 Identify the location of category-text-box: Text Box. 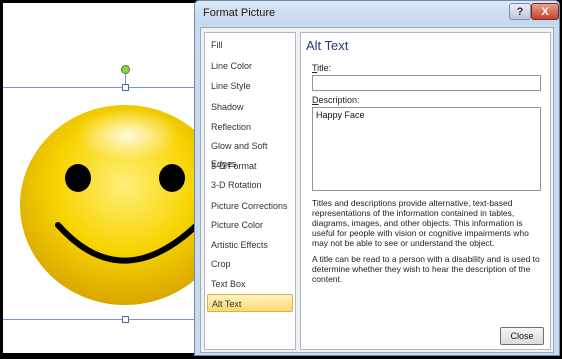
(250, 284).